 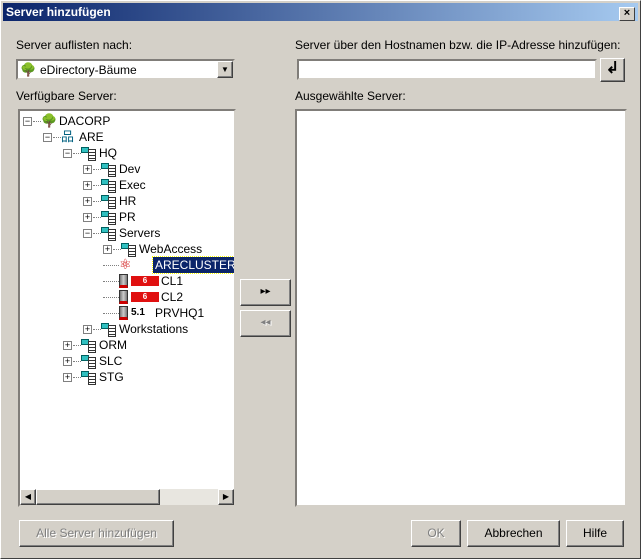 I want to click on tree-node-label: CL1, so click(x=172, y=281).